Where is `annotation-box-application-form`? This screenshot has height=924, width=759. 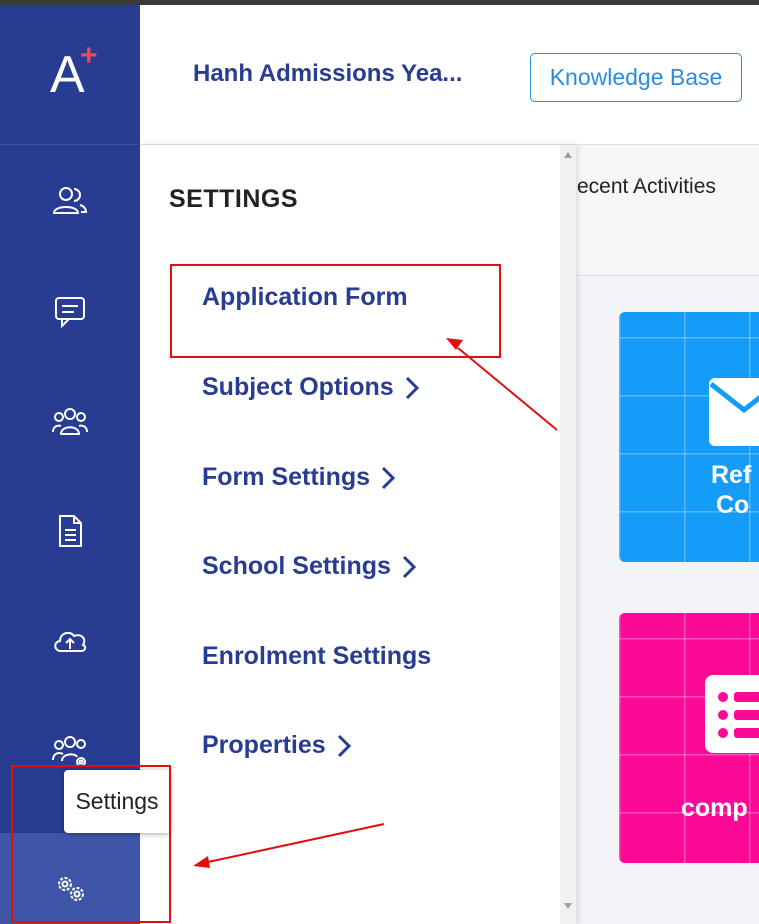 annotation-box-application-form is located at coordinates (335, 311).